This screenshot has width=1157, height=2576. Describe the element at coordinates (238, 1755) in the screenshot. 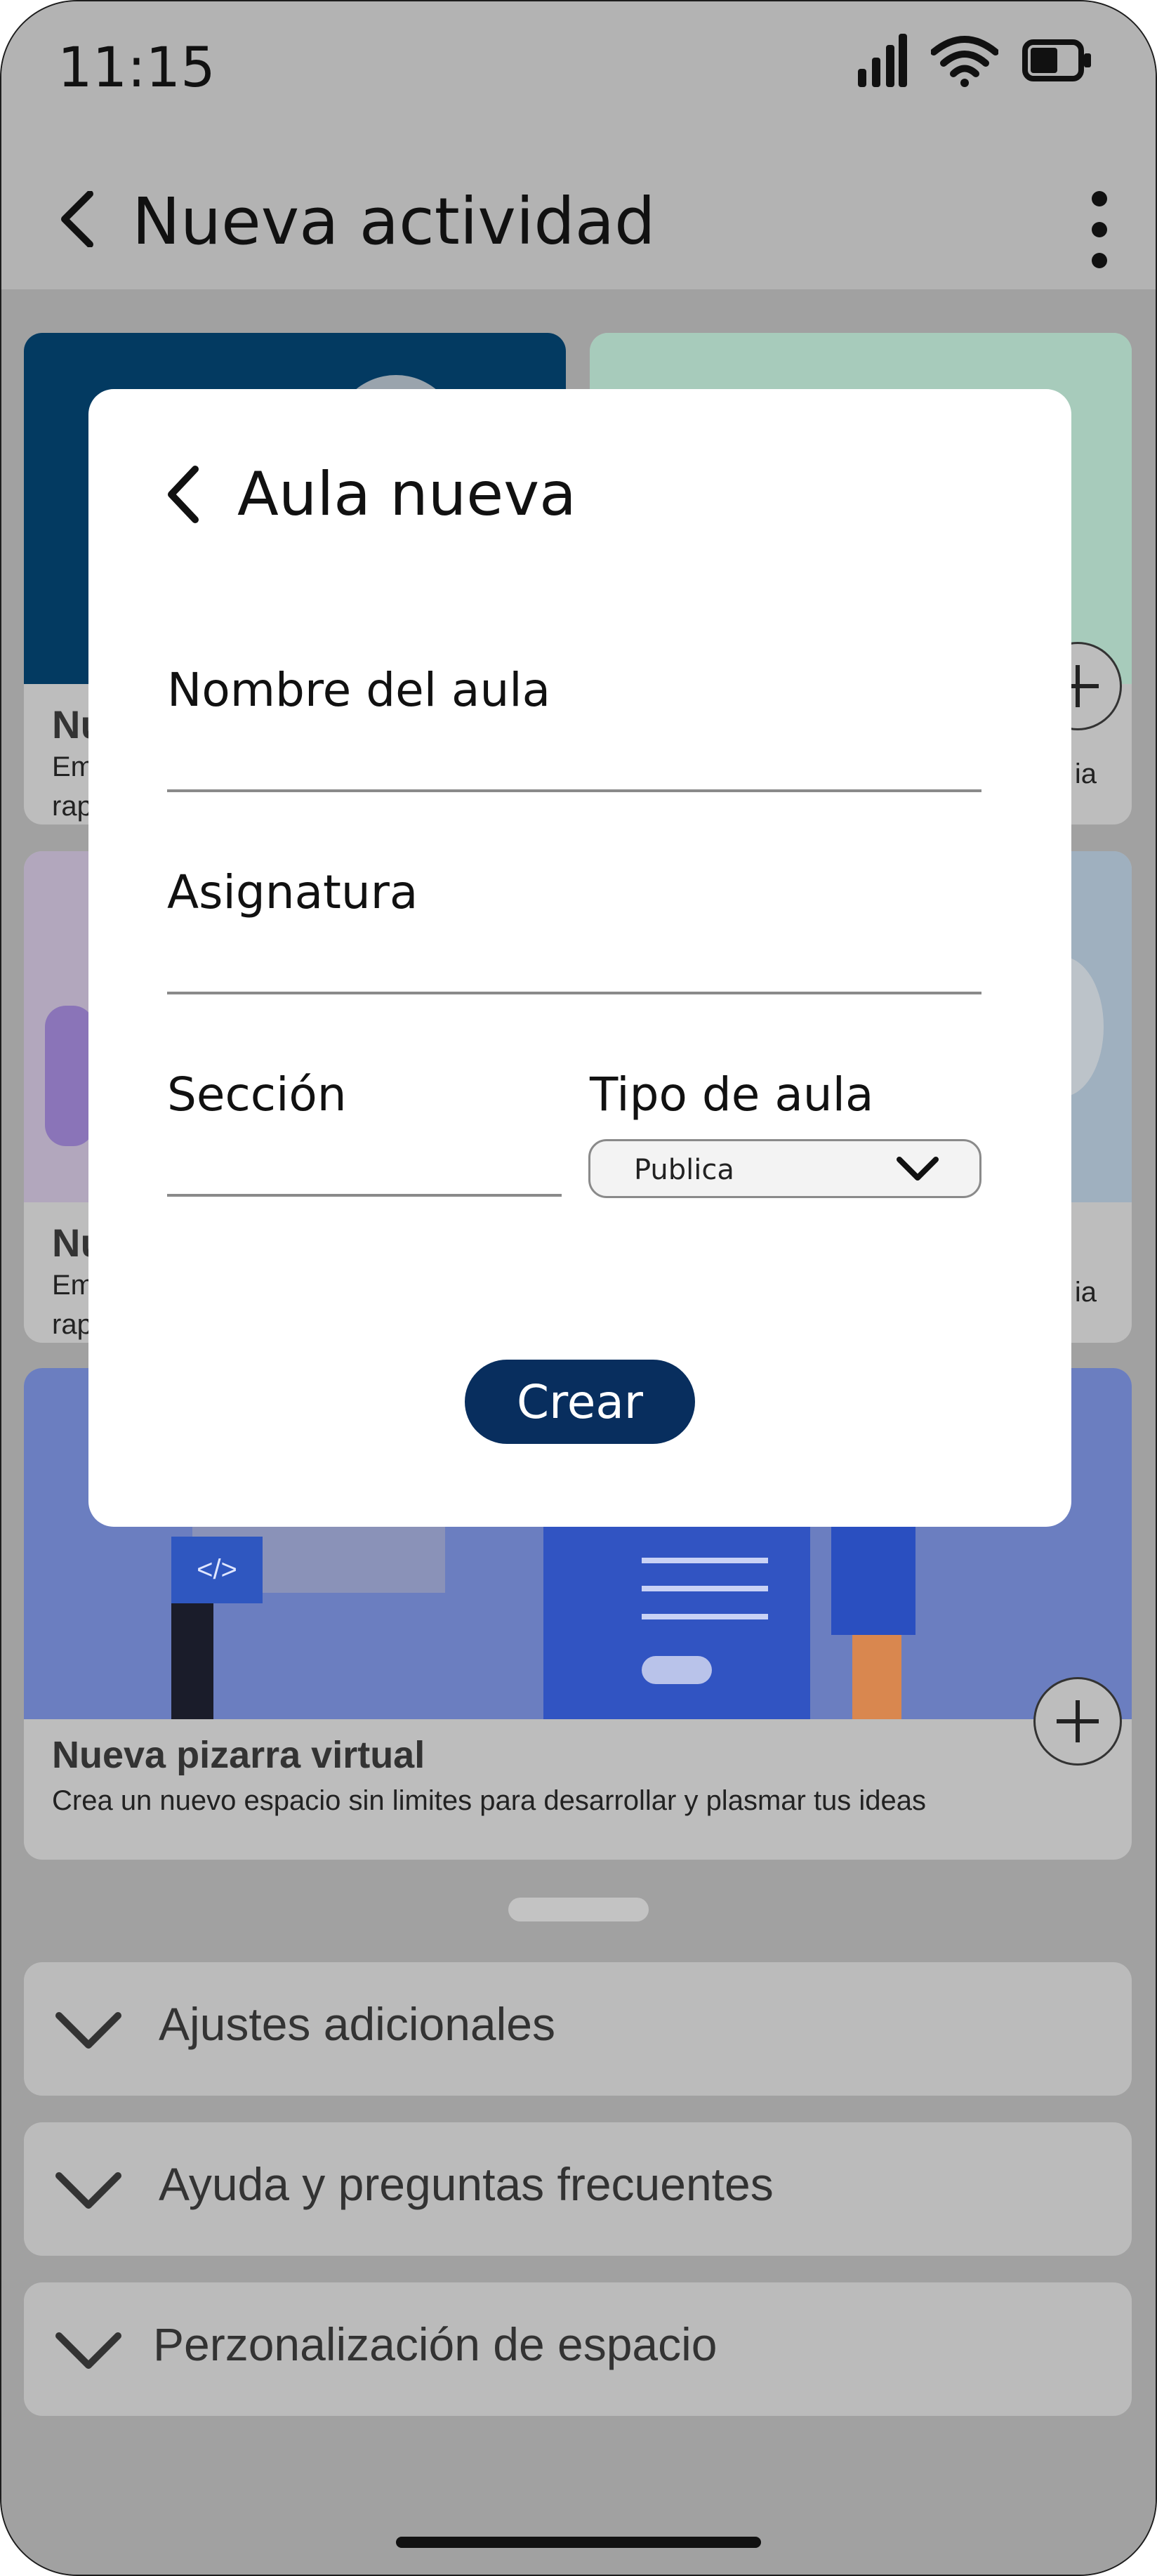

I see `card-title: Nueva pizarra virtual` at that location.